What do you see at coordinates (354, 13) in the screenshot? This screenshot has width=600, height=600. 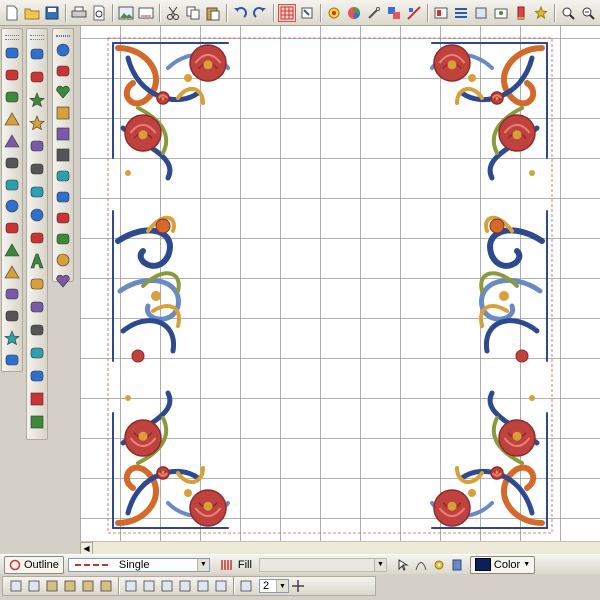 I see `color-wheel-icon` at bounding box center [354, 13].